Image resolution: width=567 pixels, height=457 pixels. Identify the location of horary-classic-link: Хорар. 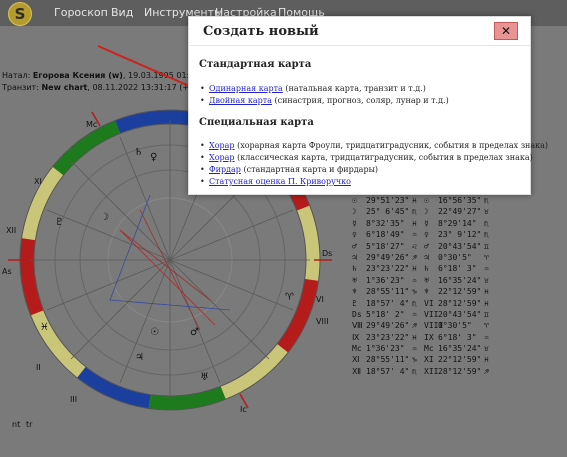
(222, 157).